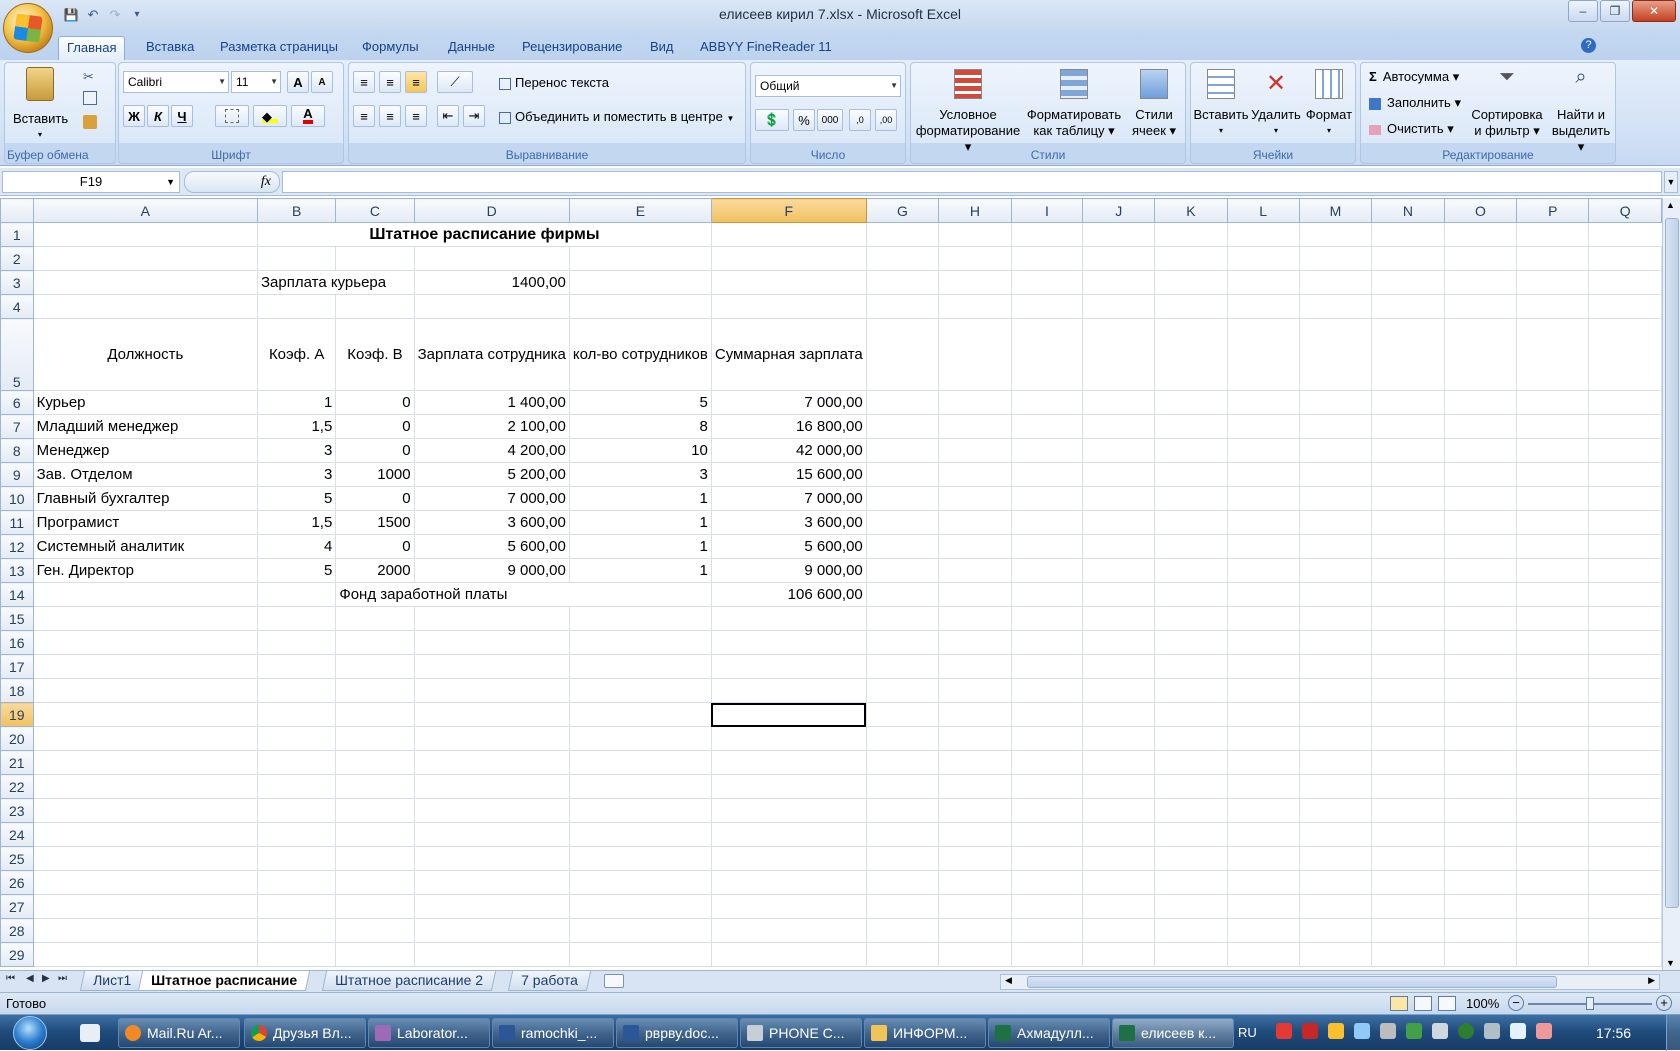 Image resolution: width=1680 pixels, height=1051 pixels. I want to click on position-cell: Системный аналитик, so click(145, 546).